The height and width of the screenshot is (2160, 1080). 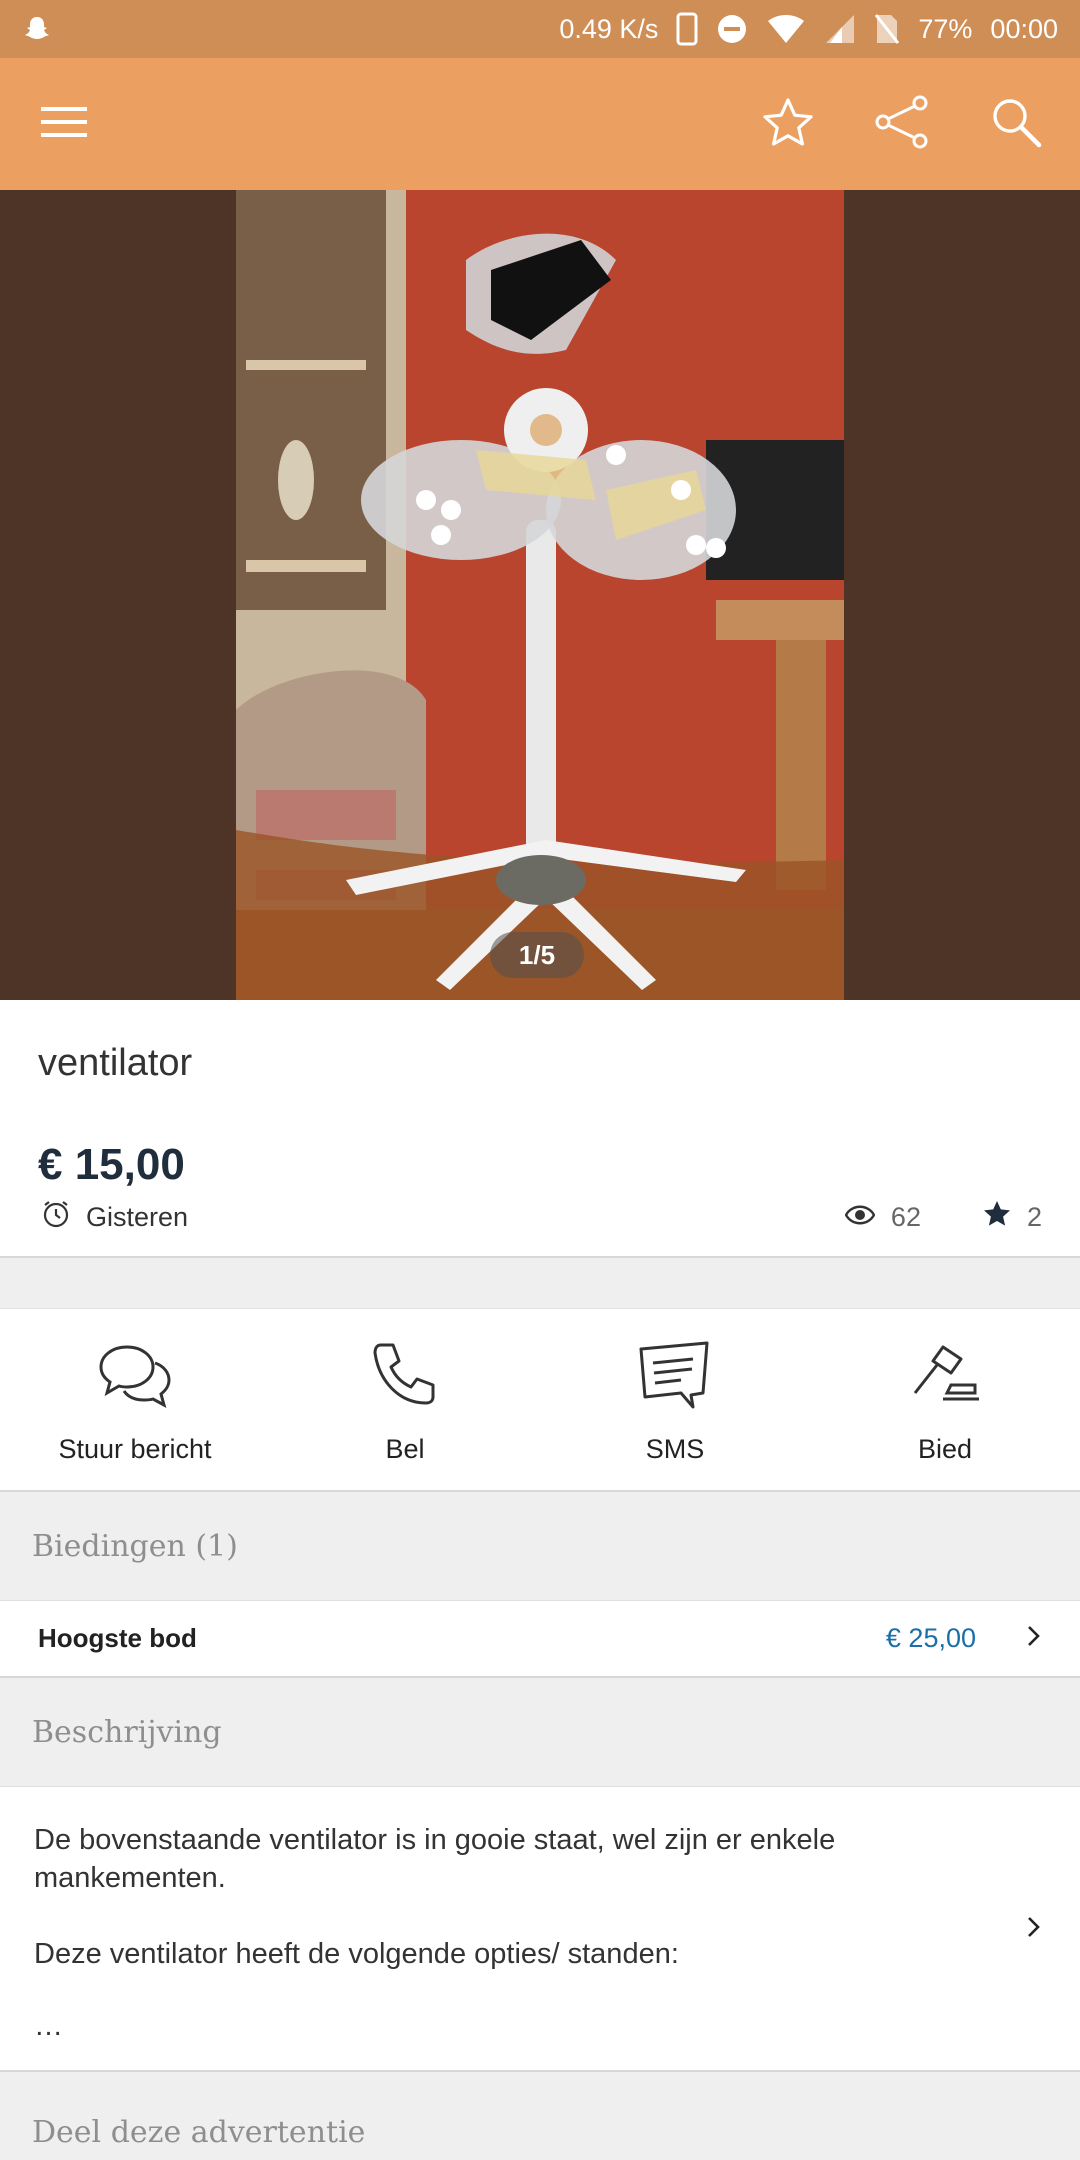 I want to click on view-count: 62, so click(x=905, y=1216).